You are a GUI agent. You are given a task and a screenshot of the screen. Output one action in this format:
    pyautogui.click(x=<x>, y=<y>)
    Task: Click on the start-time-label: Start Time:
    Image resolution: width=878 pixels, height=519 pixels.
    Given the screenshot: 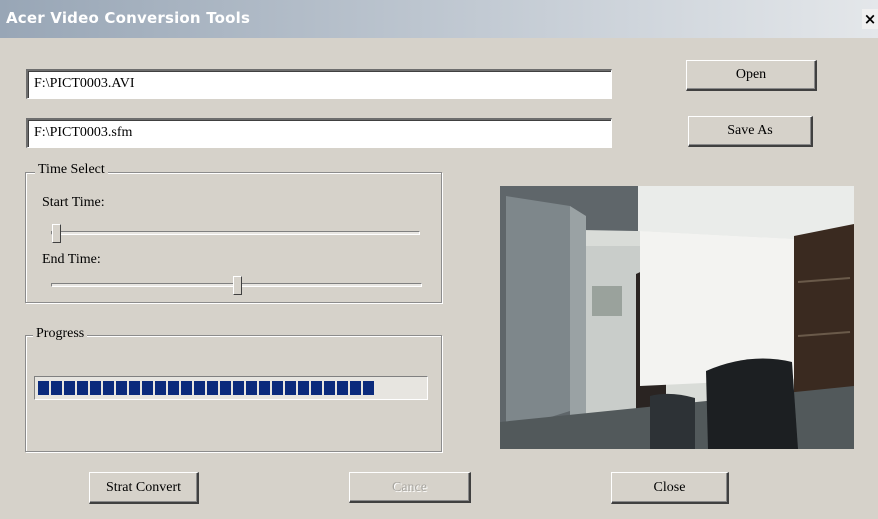 What is the action you would take?
    pyautogui.click(x=73, y=202)
    